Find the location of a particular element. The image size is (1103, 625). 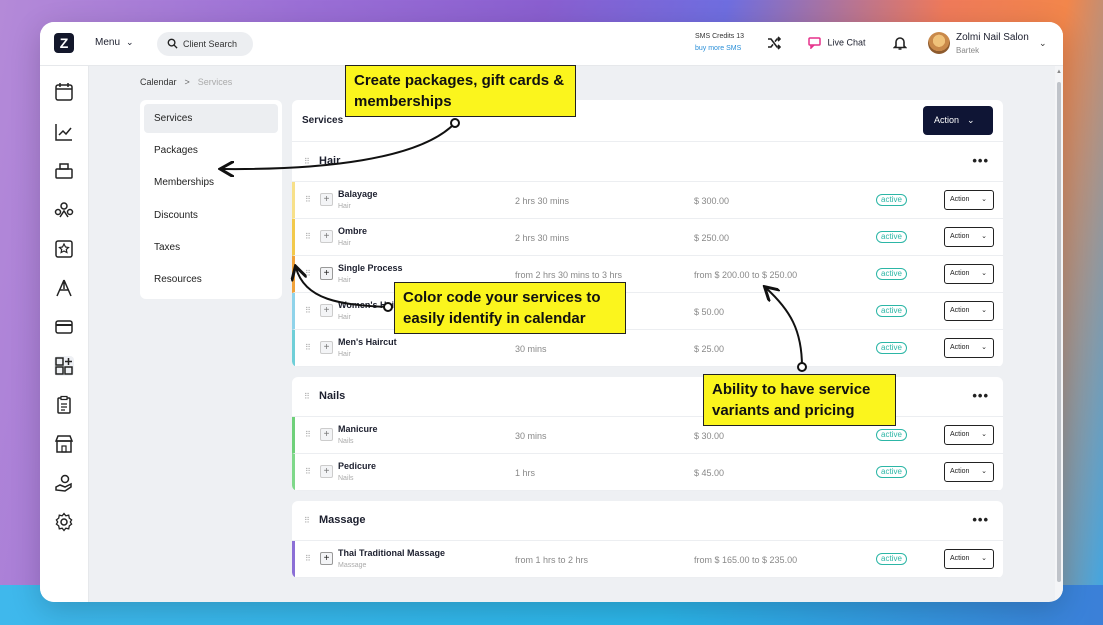

arrow-color is located at coordinates (342, 288).